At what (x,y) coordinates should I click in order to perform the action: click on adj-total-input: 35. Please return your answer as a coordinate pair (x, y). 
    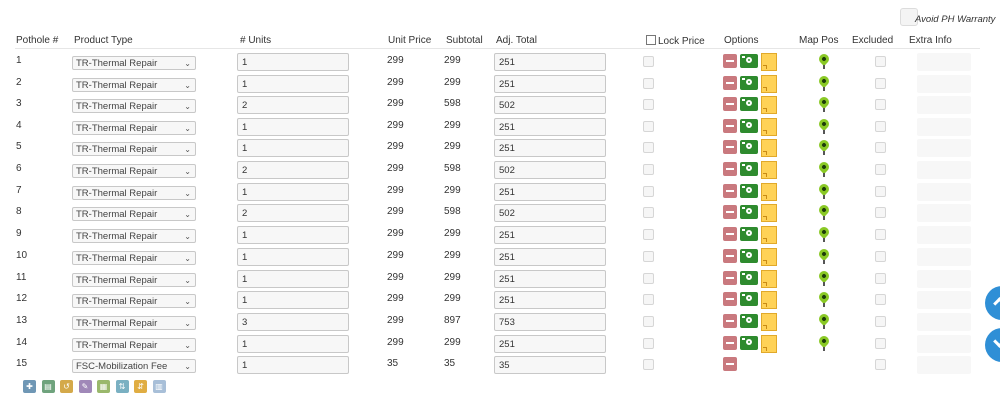
    Looking at the image, I should click on (550, 365).